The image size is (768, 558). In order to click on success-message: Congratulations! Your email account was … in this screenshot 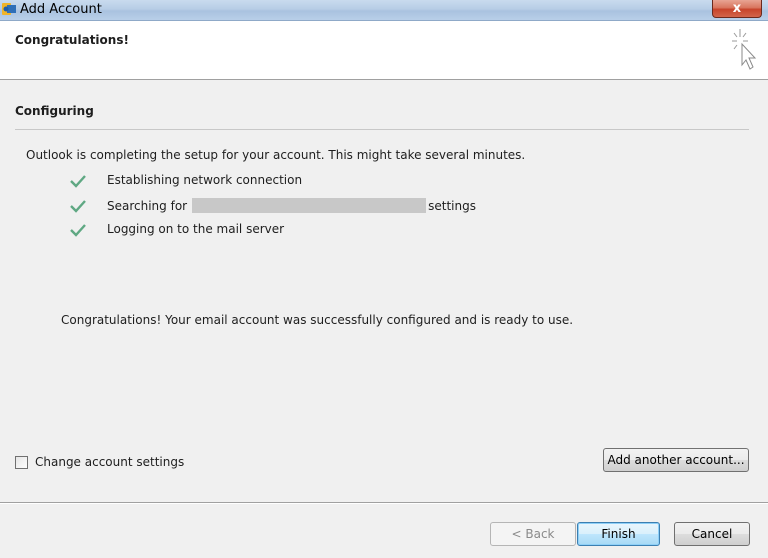, I will do `click(317, 320)`.